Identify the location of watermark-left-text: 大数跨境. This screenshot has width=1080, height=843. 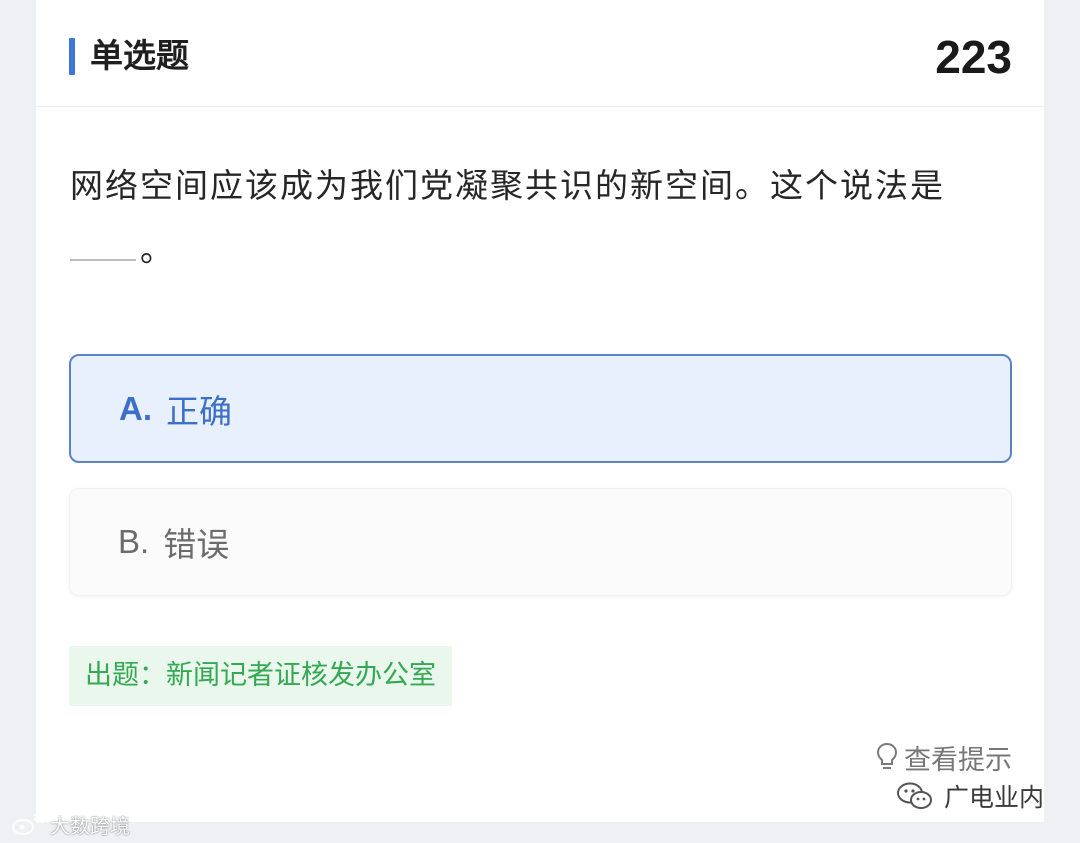
(90, 825).